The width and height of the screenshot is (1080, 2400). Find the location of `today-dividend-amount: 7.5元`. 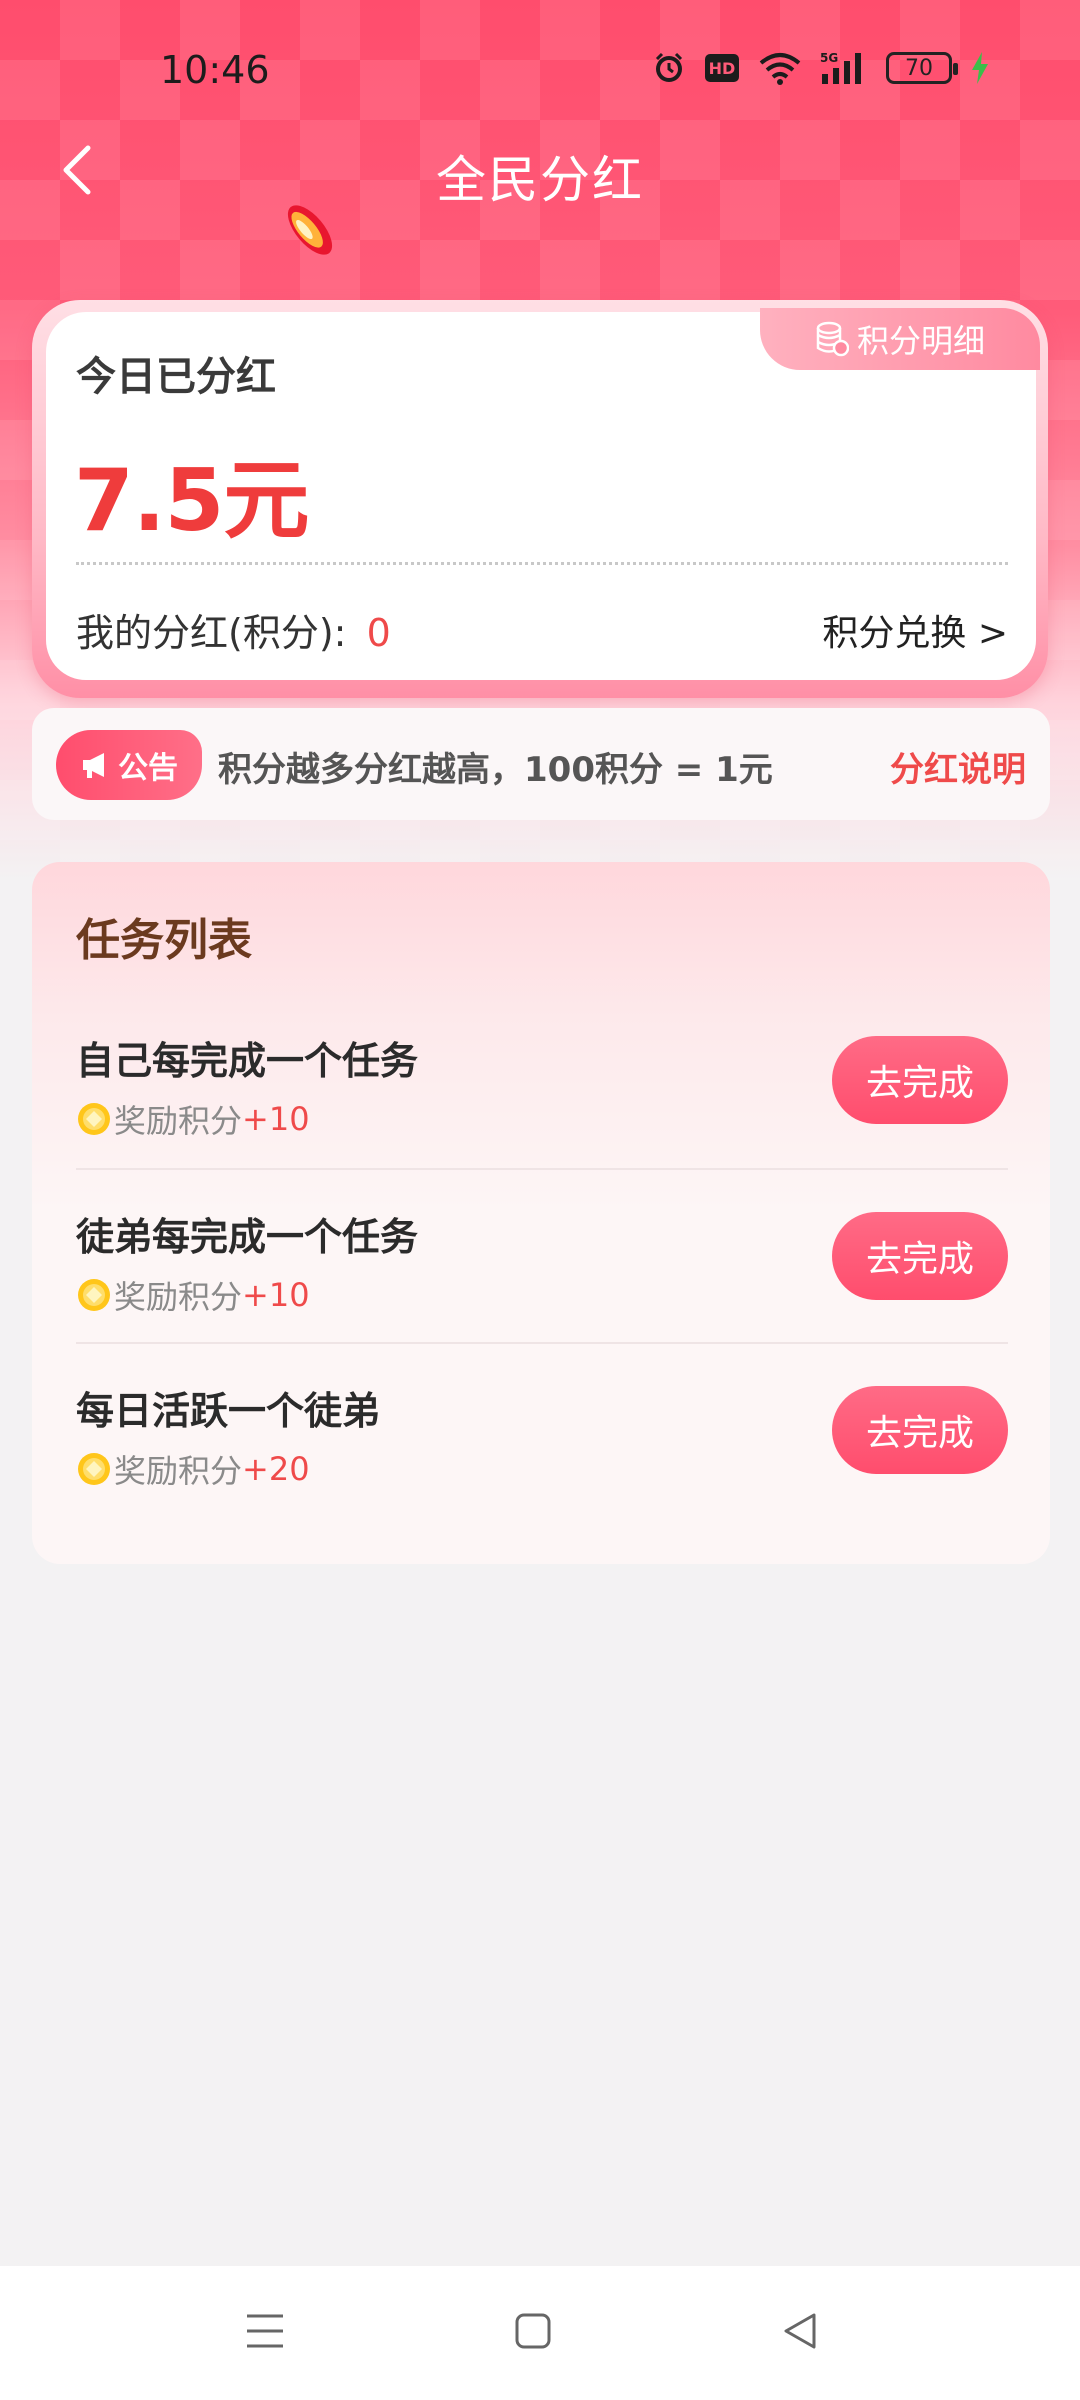

today-dividend-amount: 7.5元 is located at coordinates (191, 501).